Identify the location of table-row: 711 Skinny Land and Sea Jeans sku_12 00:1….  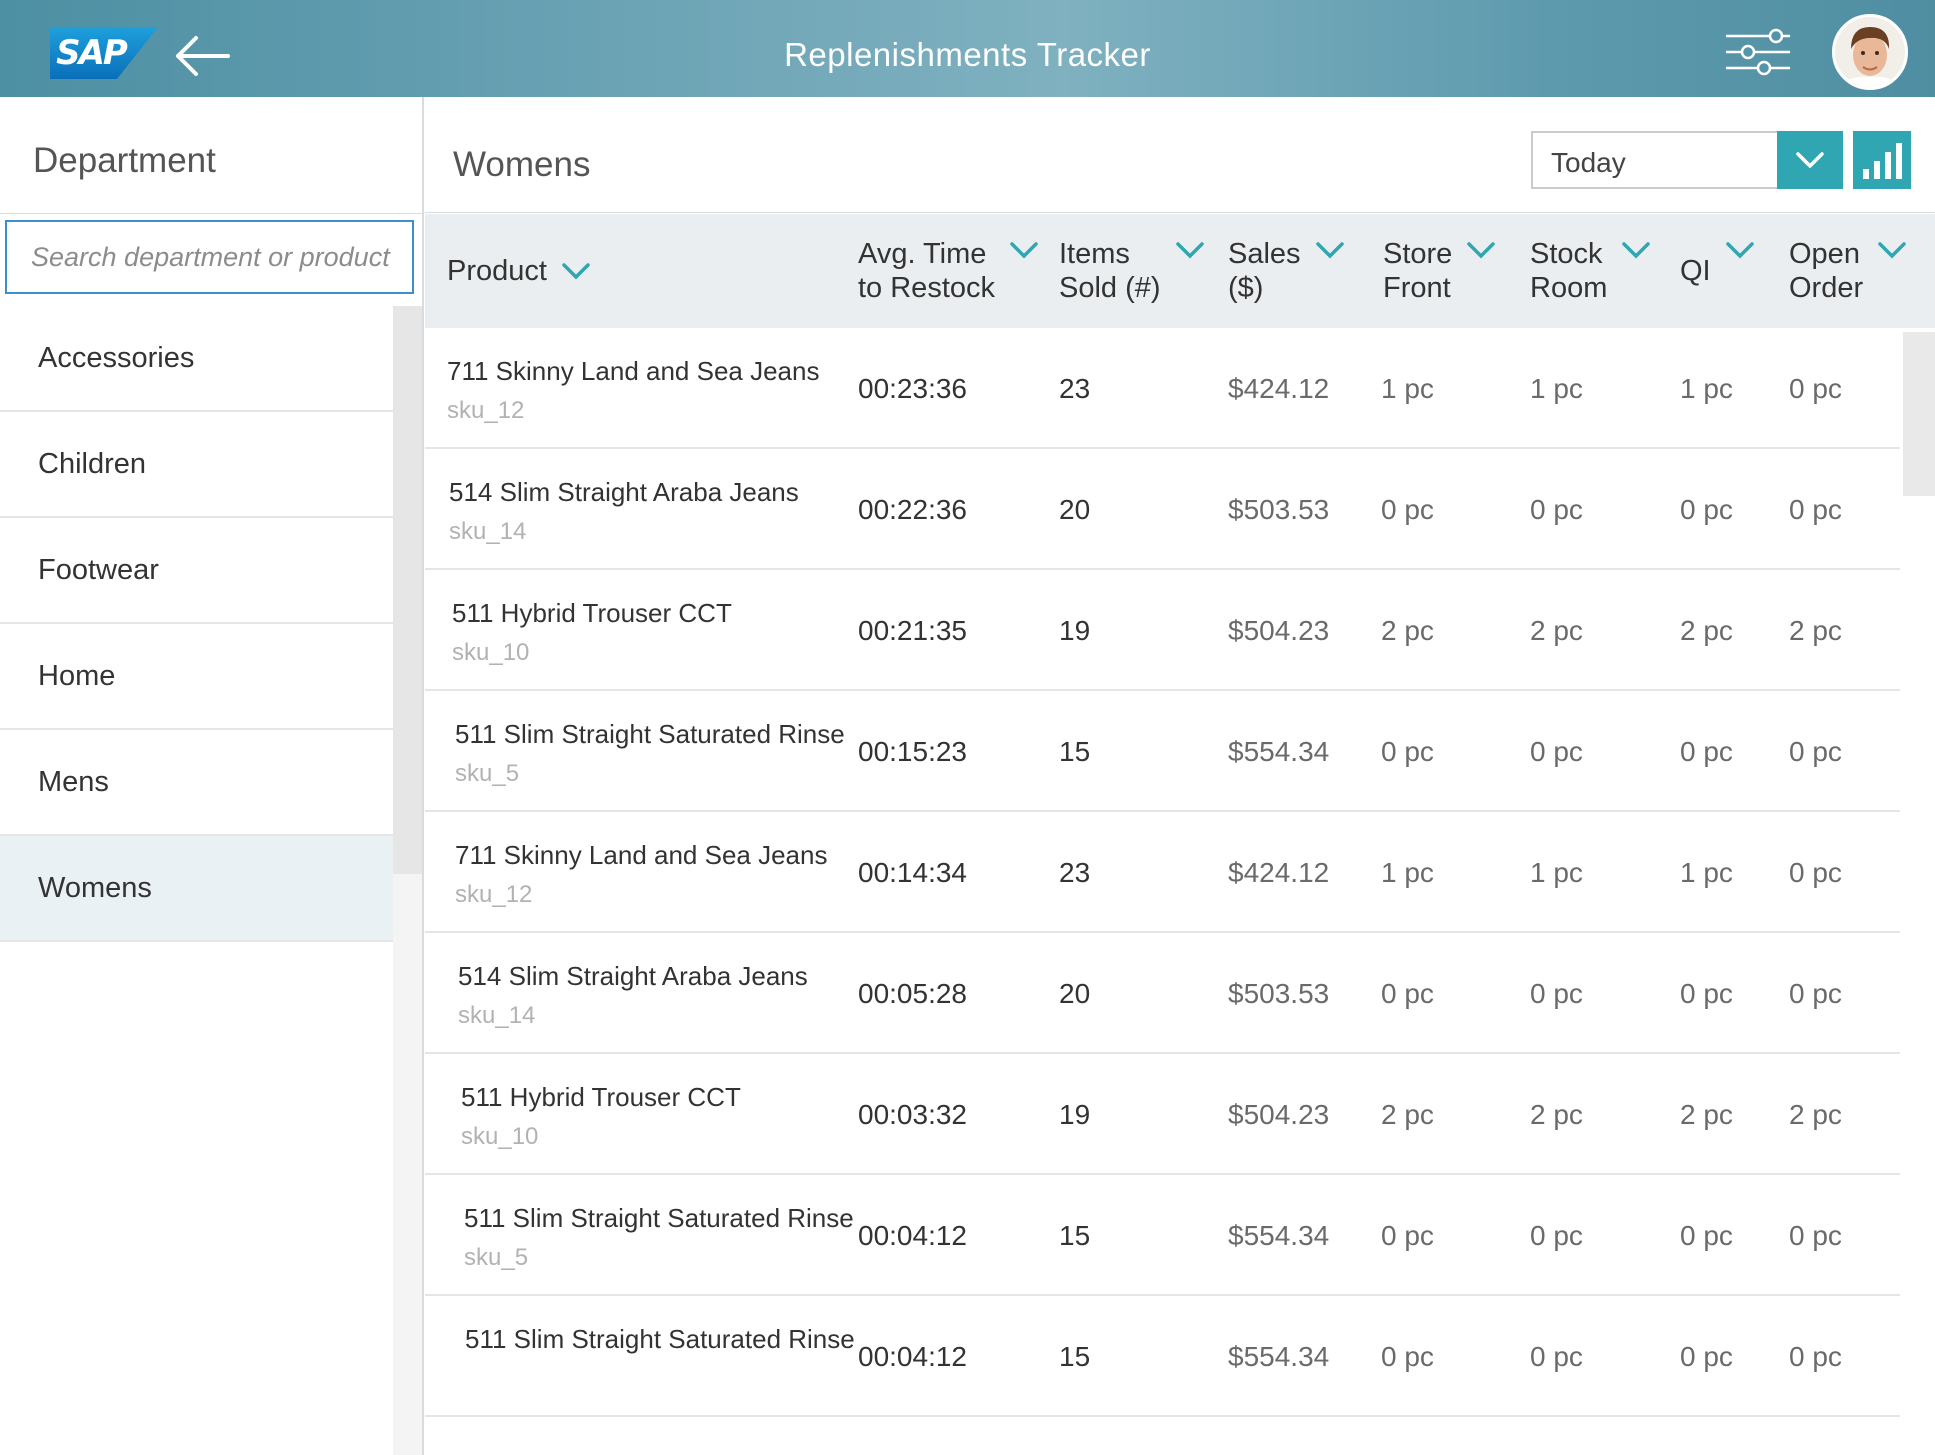
(1162, 872).